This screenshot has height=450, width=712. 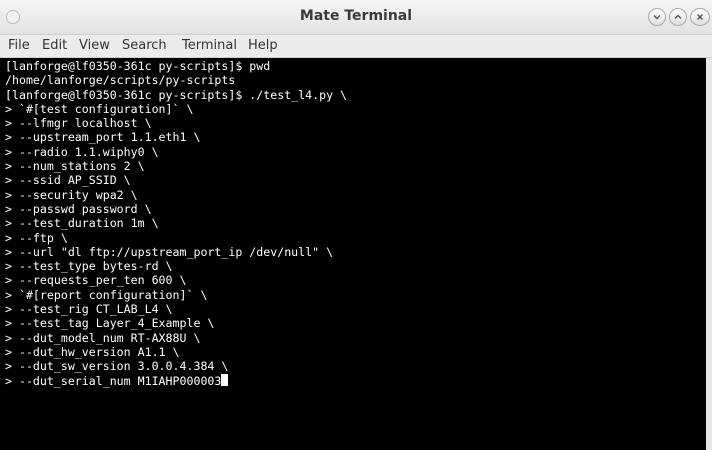 I want to click on terminal-line: > --test_rig CT_LAB_L4 \, so click(x=89, y=309).